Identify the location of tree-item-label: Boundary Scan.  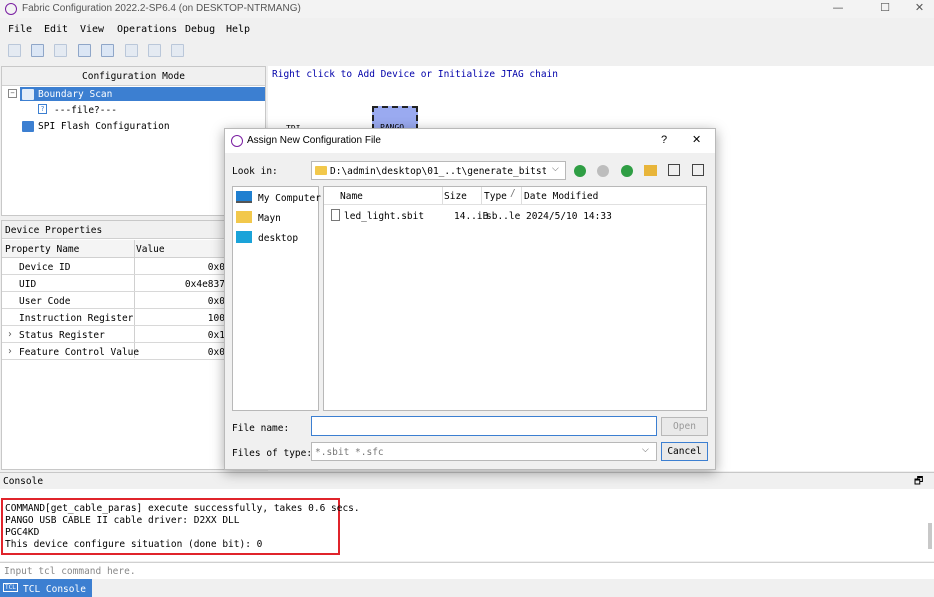
(75, 94).